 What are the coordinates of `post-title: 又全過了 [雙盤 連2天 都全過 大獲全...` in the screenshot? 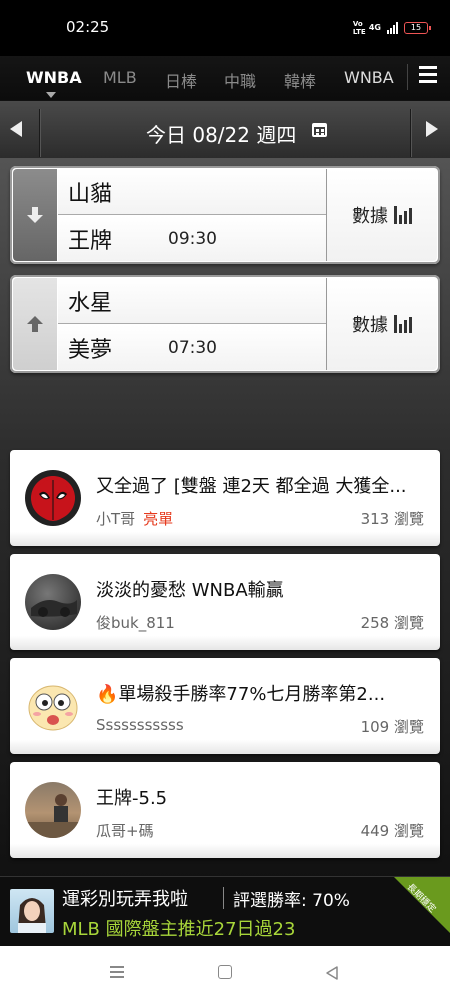 It's located at (251, 486).